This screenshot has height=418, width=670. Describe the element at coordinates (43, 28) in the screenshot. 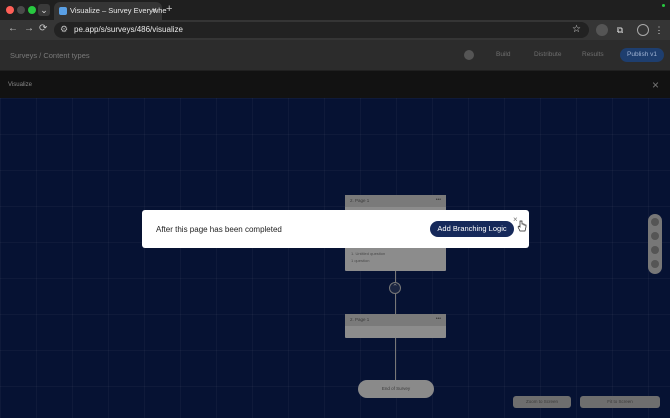

I see `reload-icon: ⟳` at that location.